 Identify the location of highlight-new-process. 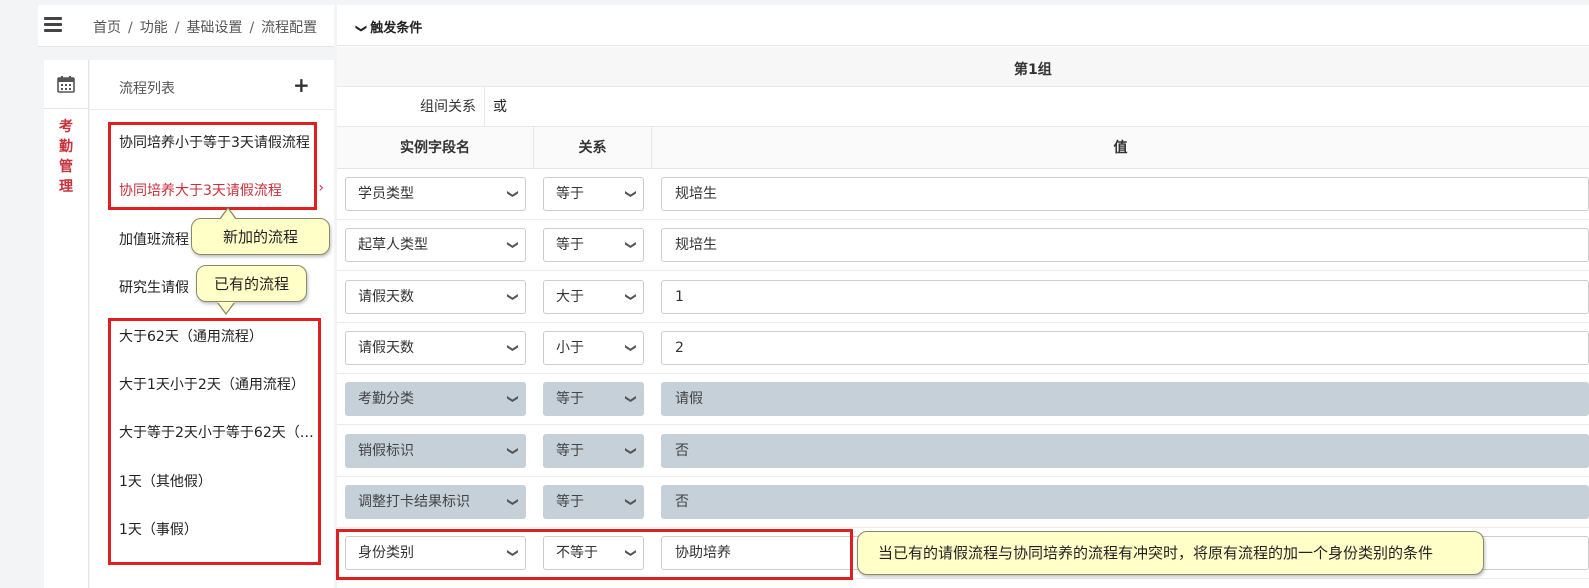
(212, 166).